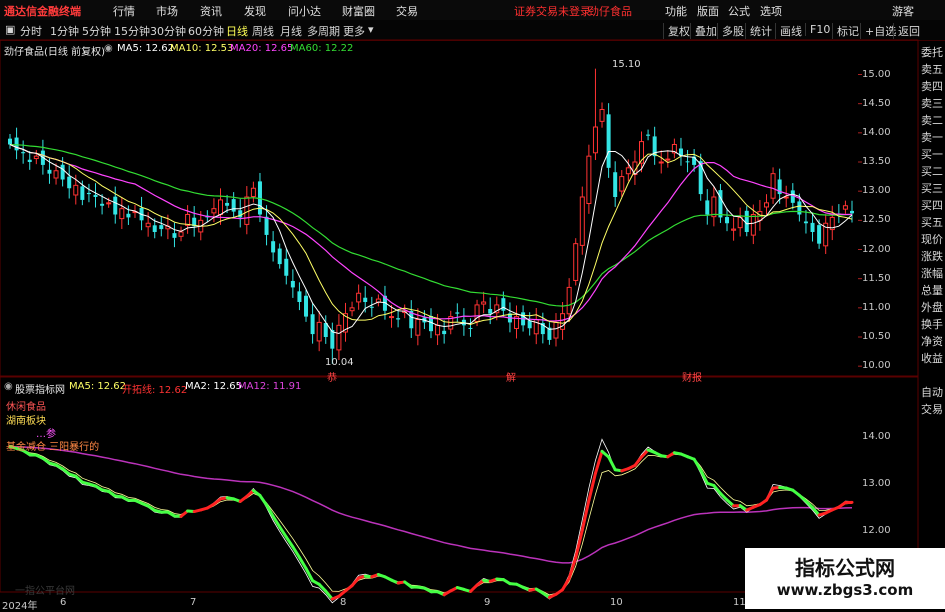 This screenshot has height=612, width=945. I want to click on sub-legend-ma5: MA5: 12.62, so click(97, 386).